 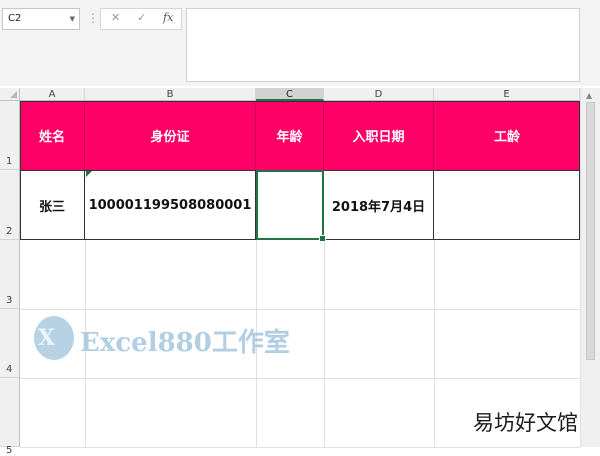 What do you see at coordinates (10, 417) in the screenshot?
I see `row-header-5: 5` at bounding box center [10, 417].